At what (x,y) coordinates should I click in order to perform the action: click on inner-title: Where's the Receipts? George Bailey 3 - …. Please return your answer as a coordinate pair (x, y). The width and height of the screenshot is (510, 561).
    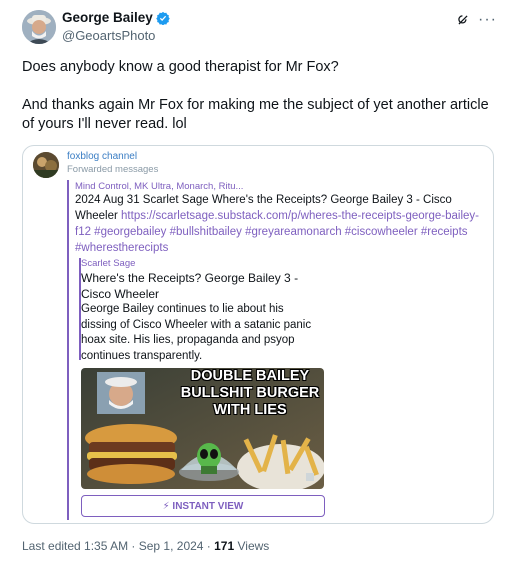
    Looking at the image, I should click on (201, 286).